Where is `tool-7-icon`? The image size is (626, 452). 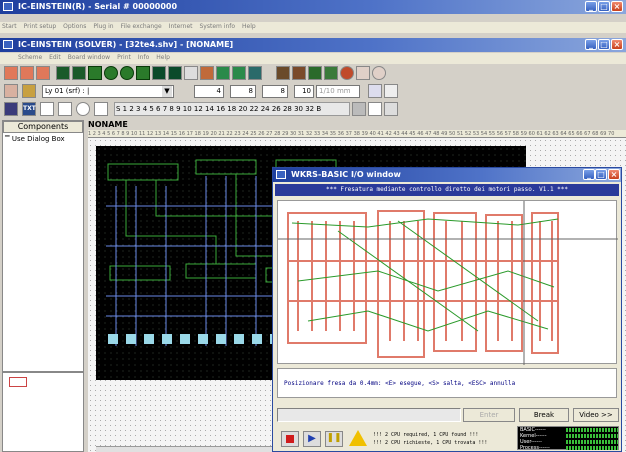 tool-7-icon is located at coordinates (375, 91).